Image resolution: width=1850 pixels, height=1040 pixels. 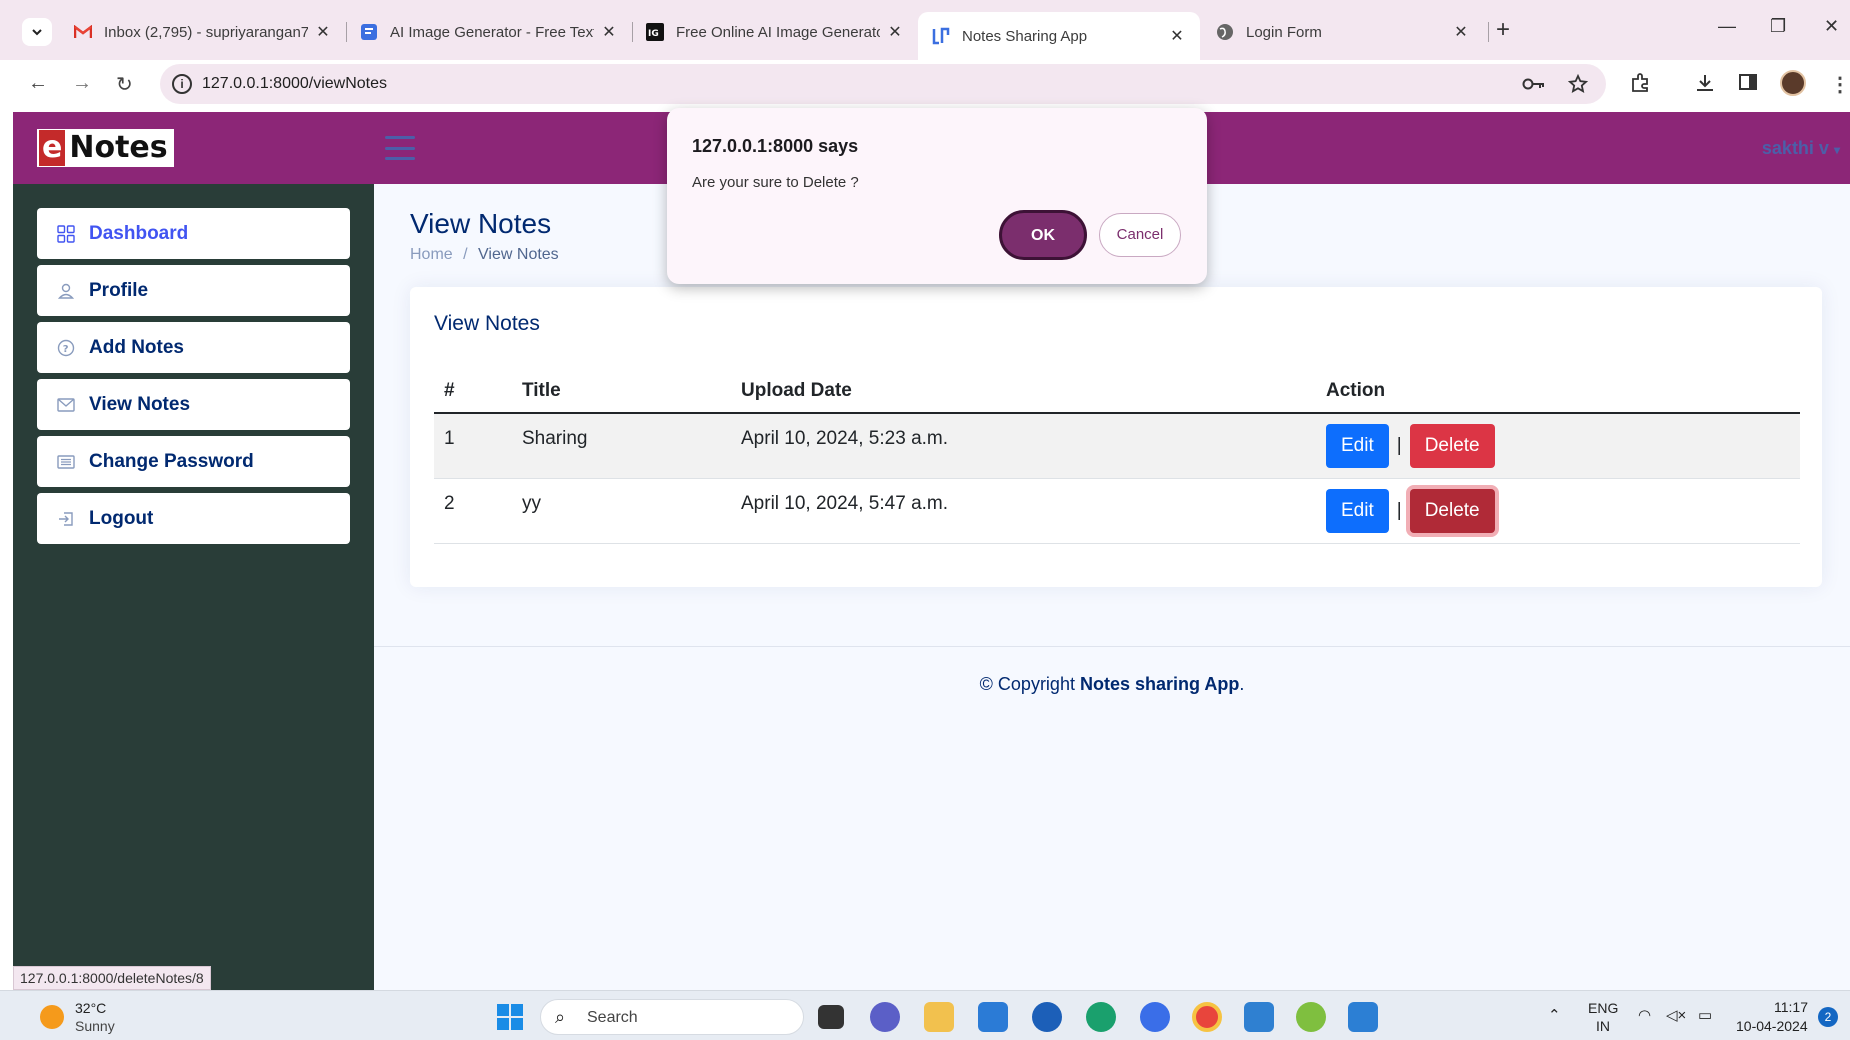 What do you see at coordinates (52, 1017) in the screenshot?
I see `sun-icon` at bounding box center [52, 1017].